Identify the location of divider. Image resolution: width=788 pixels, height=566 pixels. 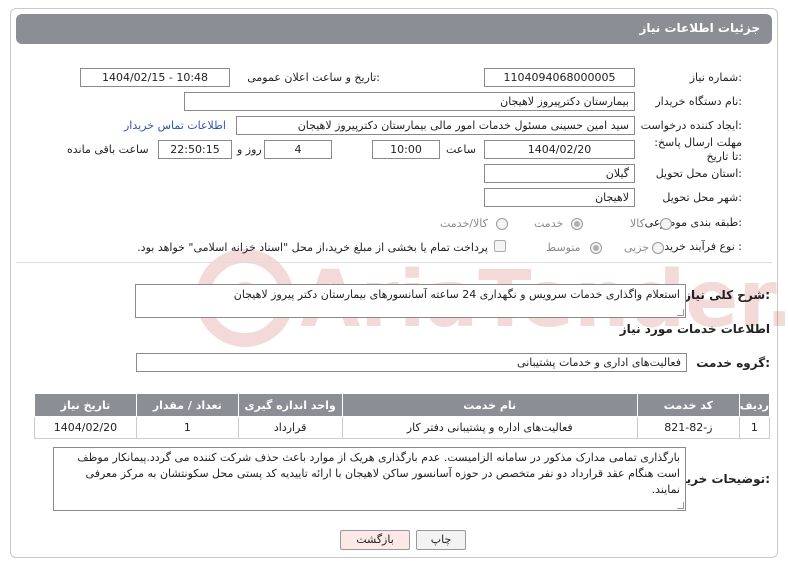
(394, 262).